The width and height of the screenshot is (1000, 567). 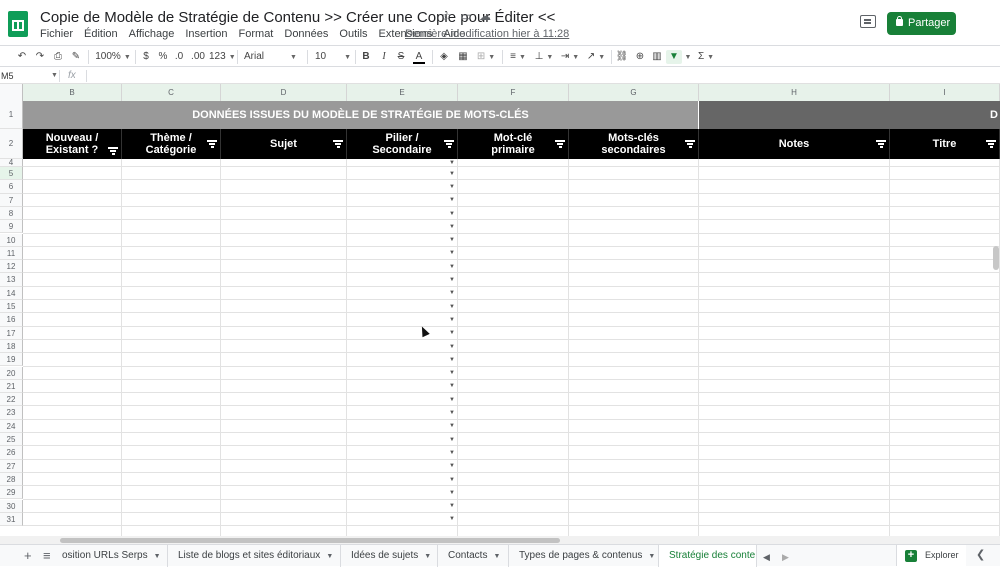 What do you see at coordinates (47, 556) in the screenshot?
I see `all-sheets-icon: ≡` at bounding box center [47, 556].